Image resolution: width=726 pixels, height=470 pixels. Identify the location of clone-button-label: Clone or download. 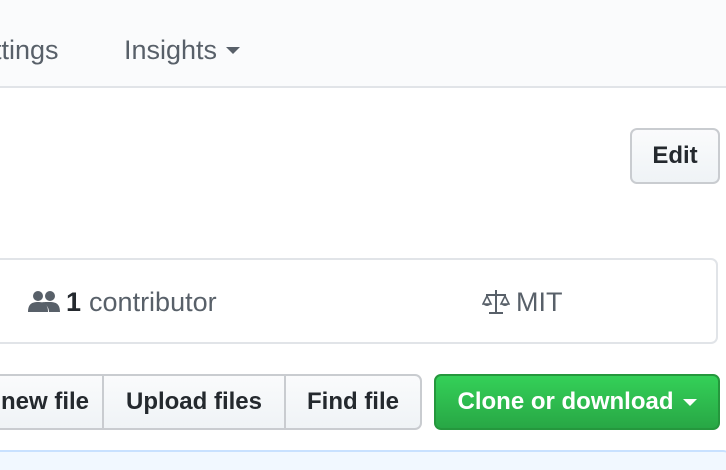
(565, 401).